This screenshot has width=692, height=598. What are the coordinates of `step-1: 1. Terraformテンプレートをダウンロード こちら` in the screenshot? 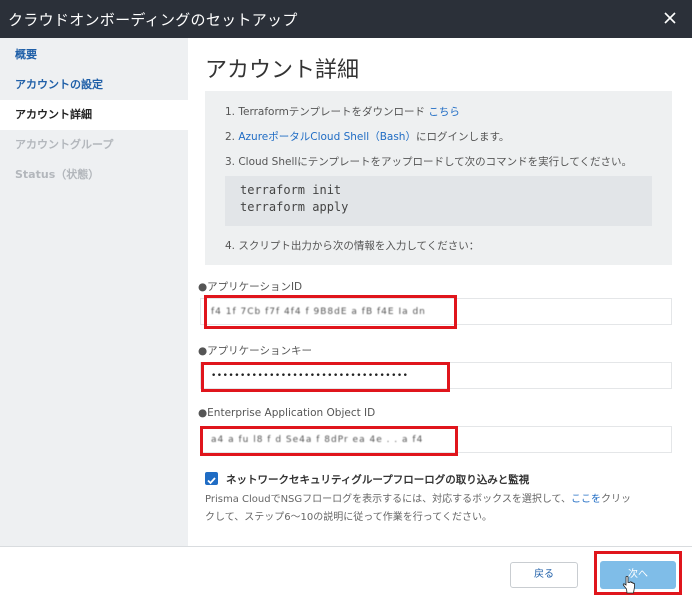 It's located at (342, 111).